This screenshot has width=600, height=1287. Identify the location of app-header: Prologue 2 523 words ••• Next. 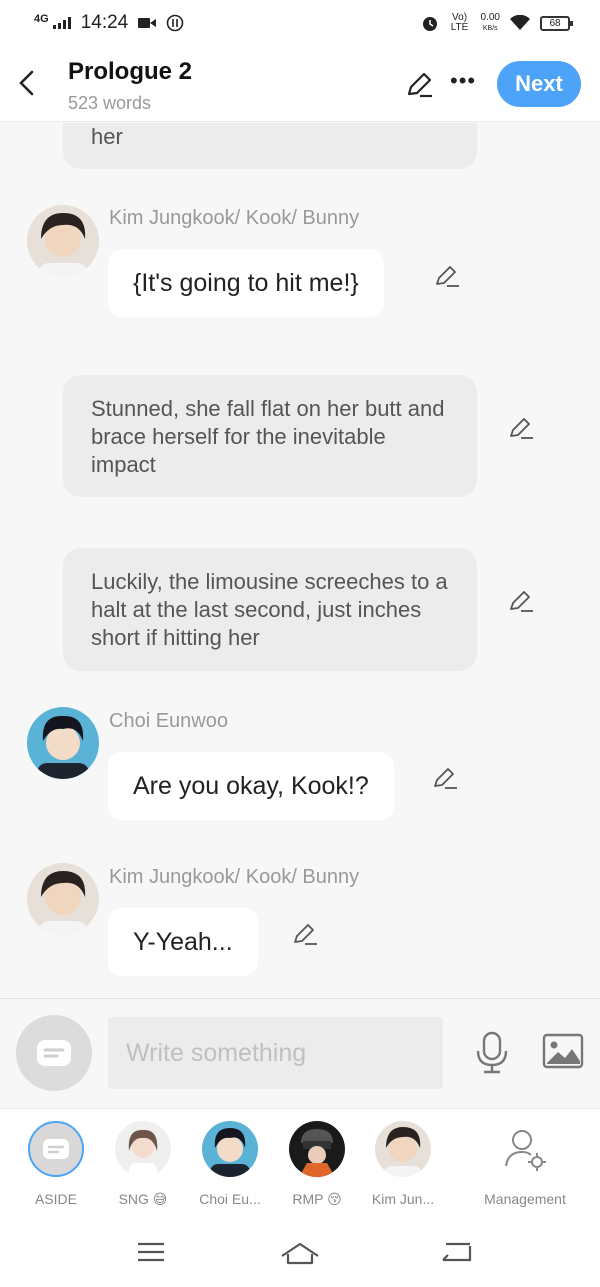
(300, 84).